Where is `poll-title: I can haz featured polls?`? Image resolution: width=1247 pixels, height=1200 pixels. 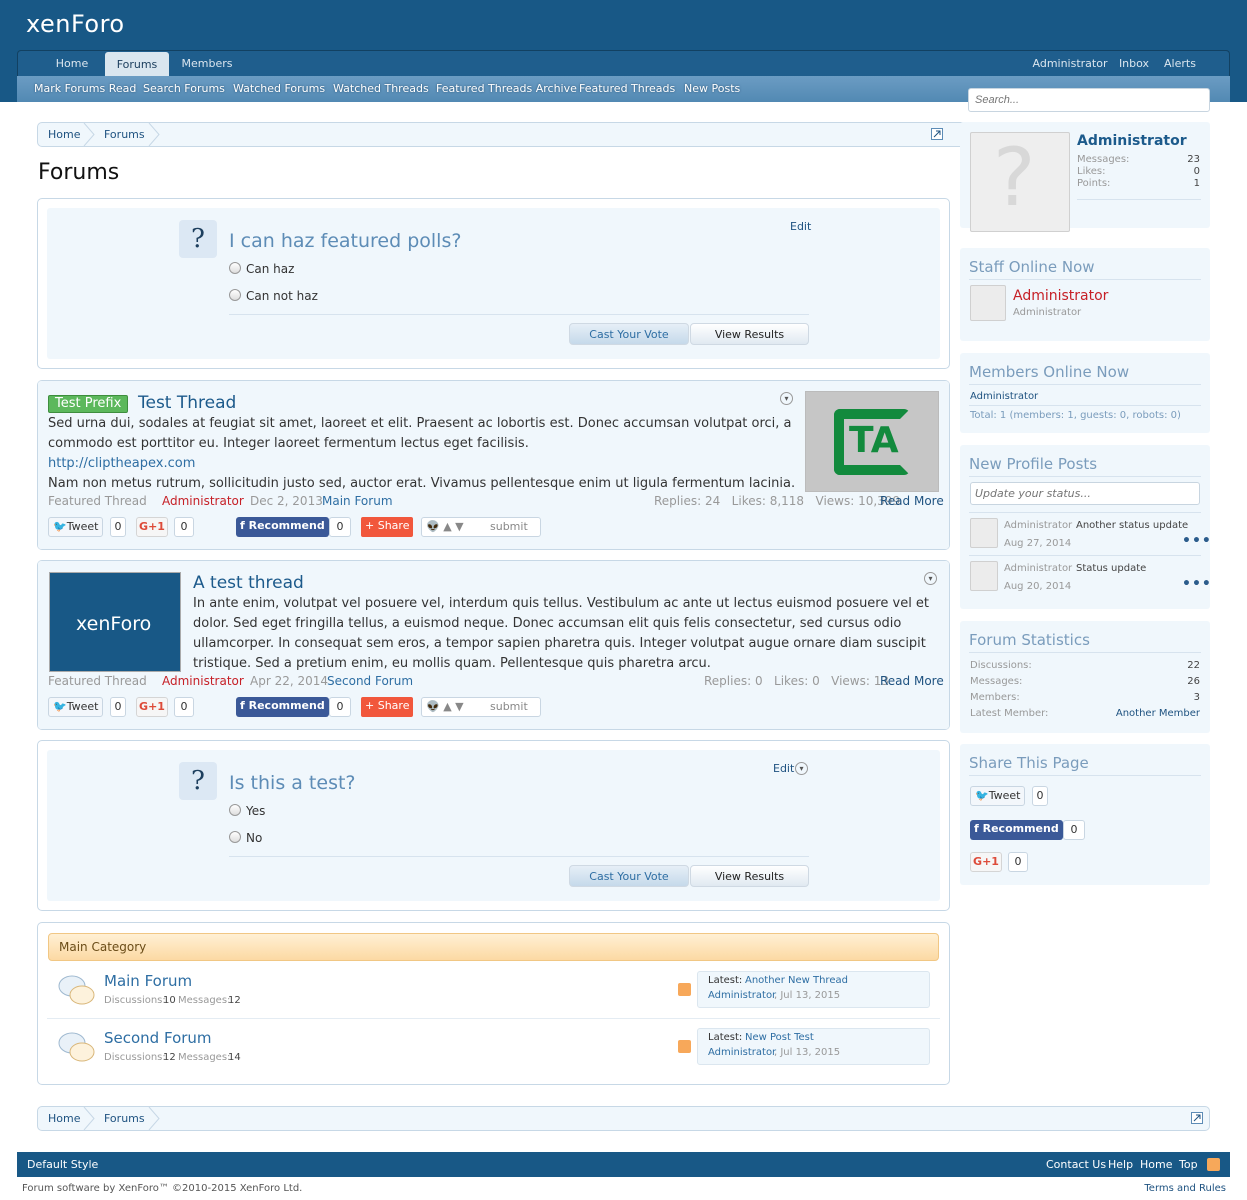
poll-title: I can haz featured polls? is located at coordinates (345, 241).